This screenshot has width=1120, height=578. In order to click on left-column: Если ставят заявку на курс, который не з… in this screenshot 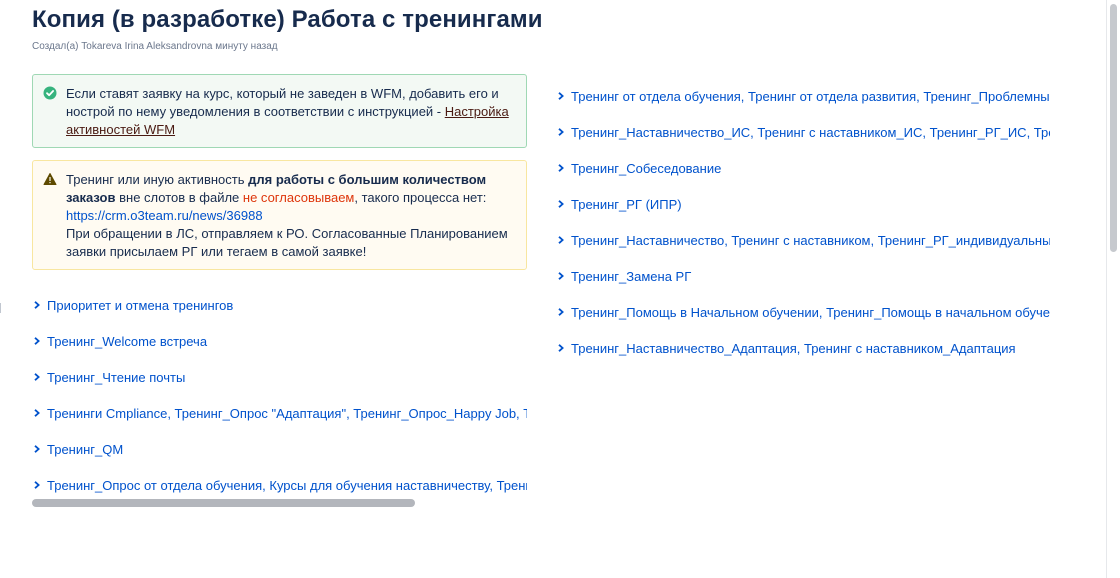, I will do `click(279, 172)`.